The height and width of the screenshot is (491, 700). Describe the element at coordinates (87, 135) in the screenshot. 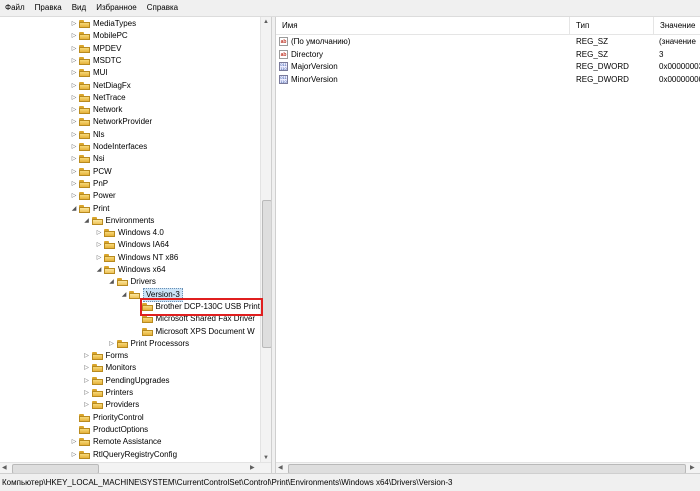

I see `tree-node: ▷ Nls` at that location.